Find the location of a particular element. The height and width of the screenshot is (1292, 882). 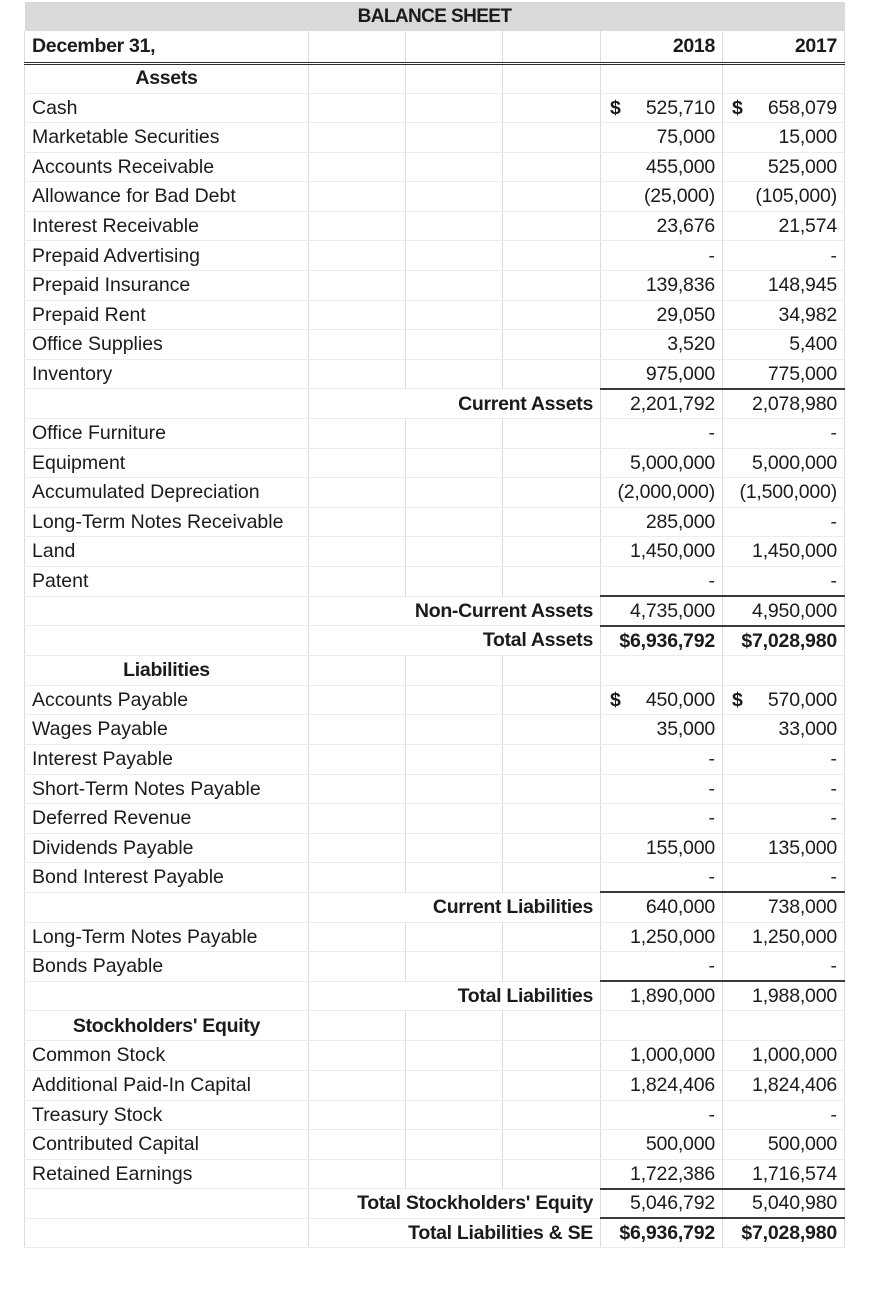

line-item-row: Office Supplies 3,520 5,400 is located at coordinates (434, 344).